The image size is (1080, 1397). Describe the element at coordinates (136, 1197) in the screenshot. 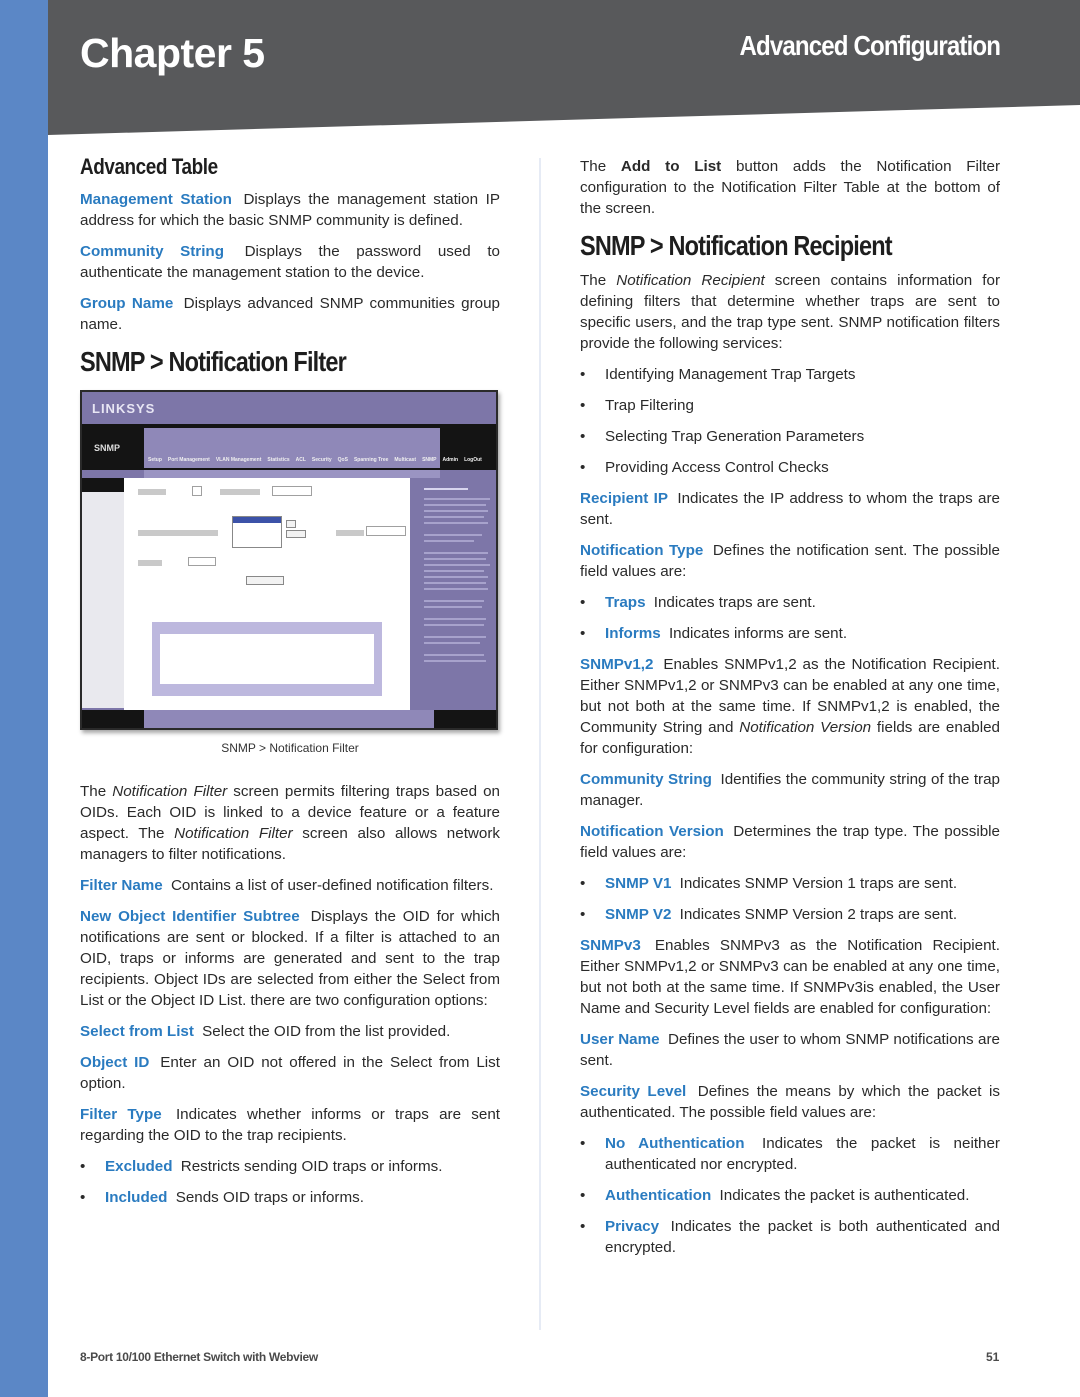

I see `term: Included` at that location.